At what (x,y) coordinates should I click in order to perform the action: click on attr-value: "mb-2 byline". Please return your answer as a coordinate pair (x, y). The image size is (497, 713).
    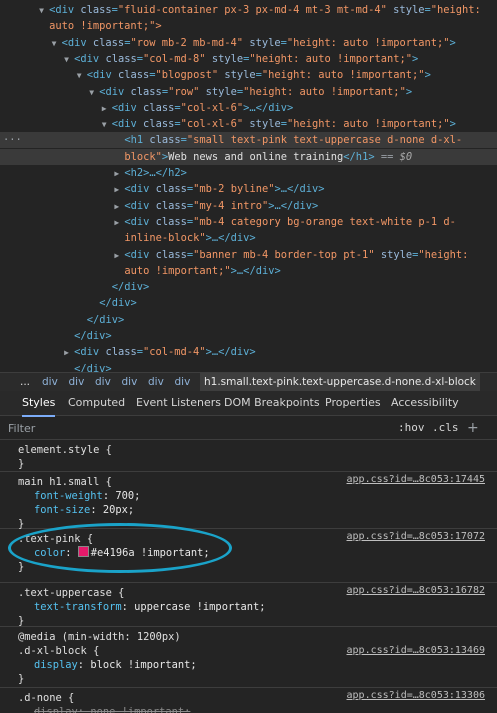
    Looking at the image, I should click on (234, 189).